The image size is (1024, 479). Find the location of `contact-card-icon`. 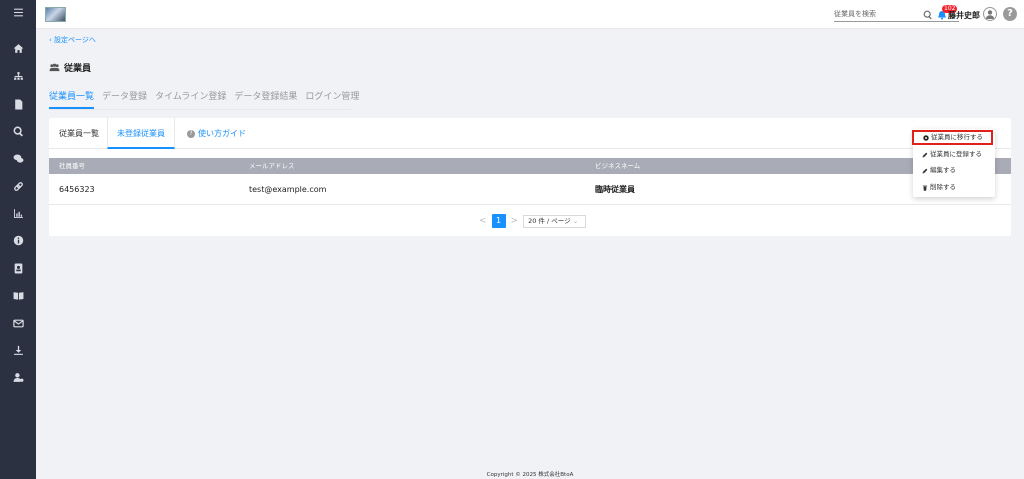

contact-card-icon is located at coordinates (18, 268).